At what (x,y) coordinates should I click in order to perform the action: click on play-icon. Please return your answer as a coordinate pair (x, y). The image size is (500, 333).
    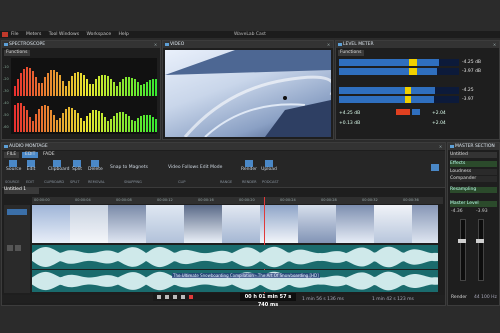
    Looking at the image, I should click on (175, 297).